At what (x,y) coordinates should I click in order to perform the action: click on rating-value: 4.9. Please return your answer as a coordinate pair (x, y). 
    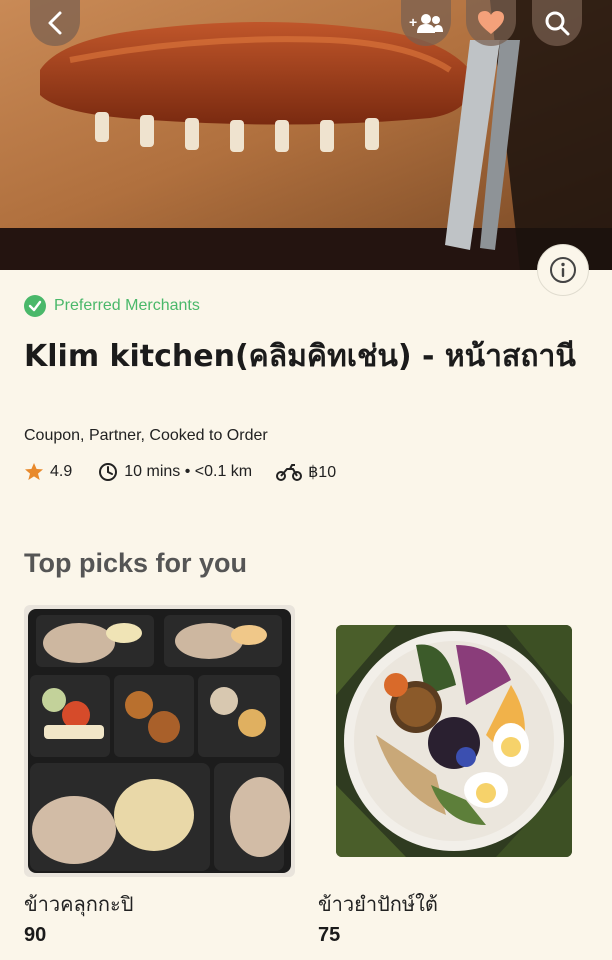
    Looking at the image, I should click on (61, 471).